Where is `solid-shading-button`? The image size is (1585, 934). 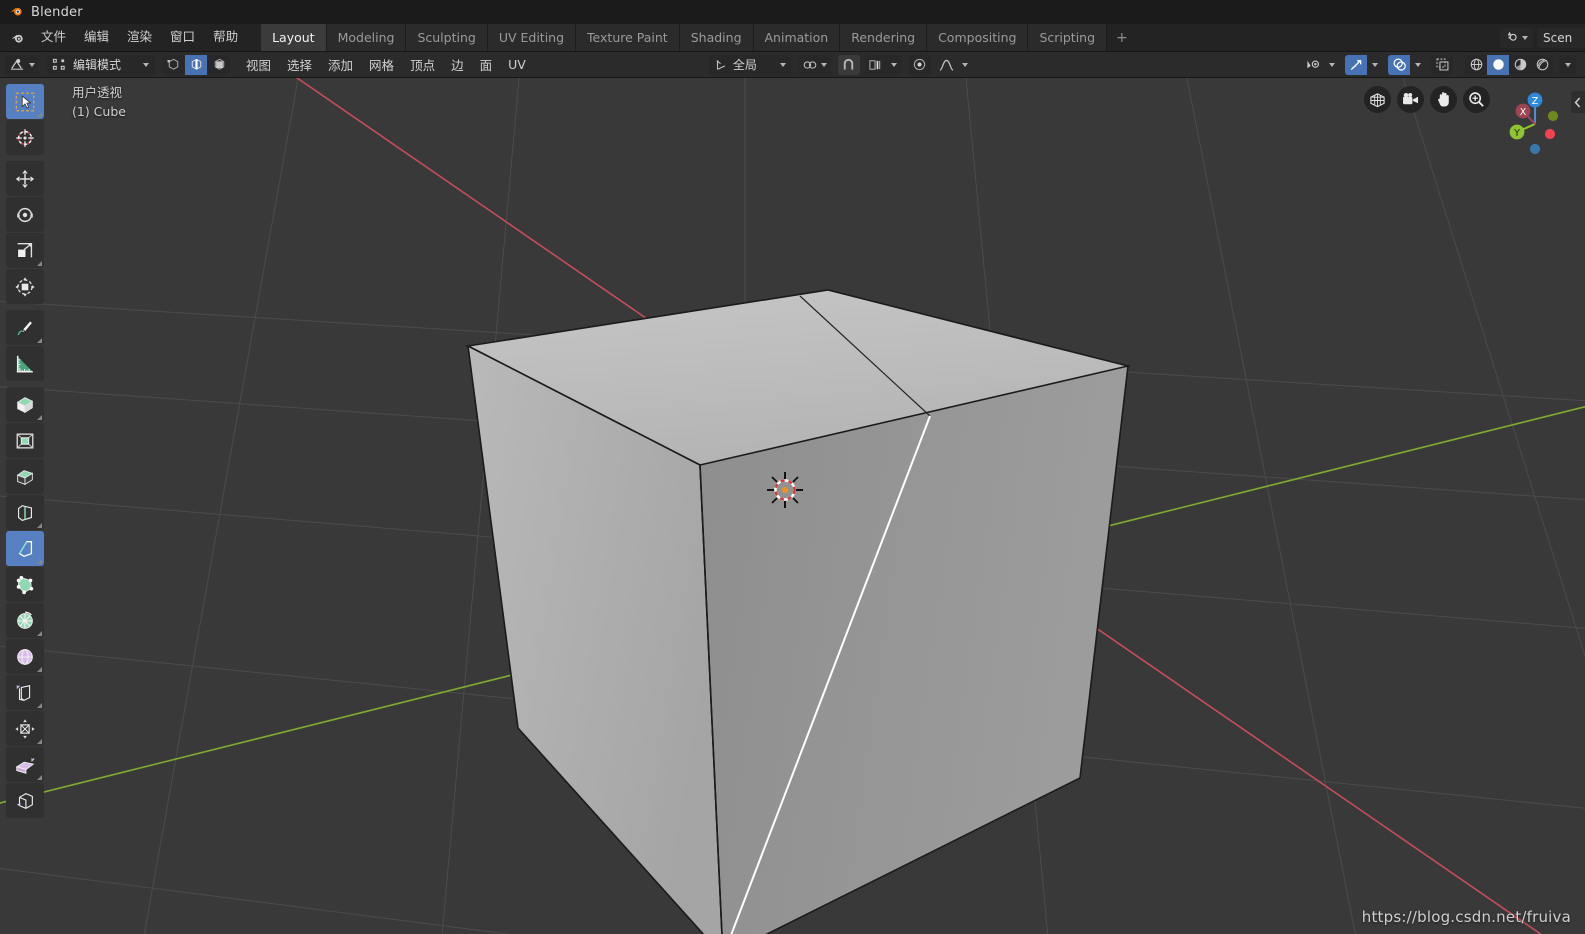 solid-shading-button is located at coordinates (1498, 64).